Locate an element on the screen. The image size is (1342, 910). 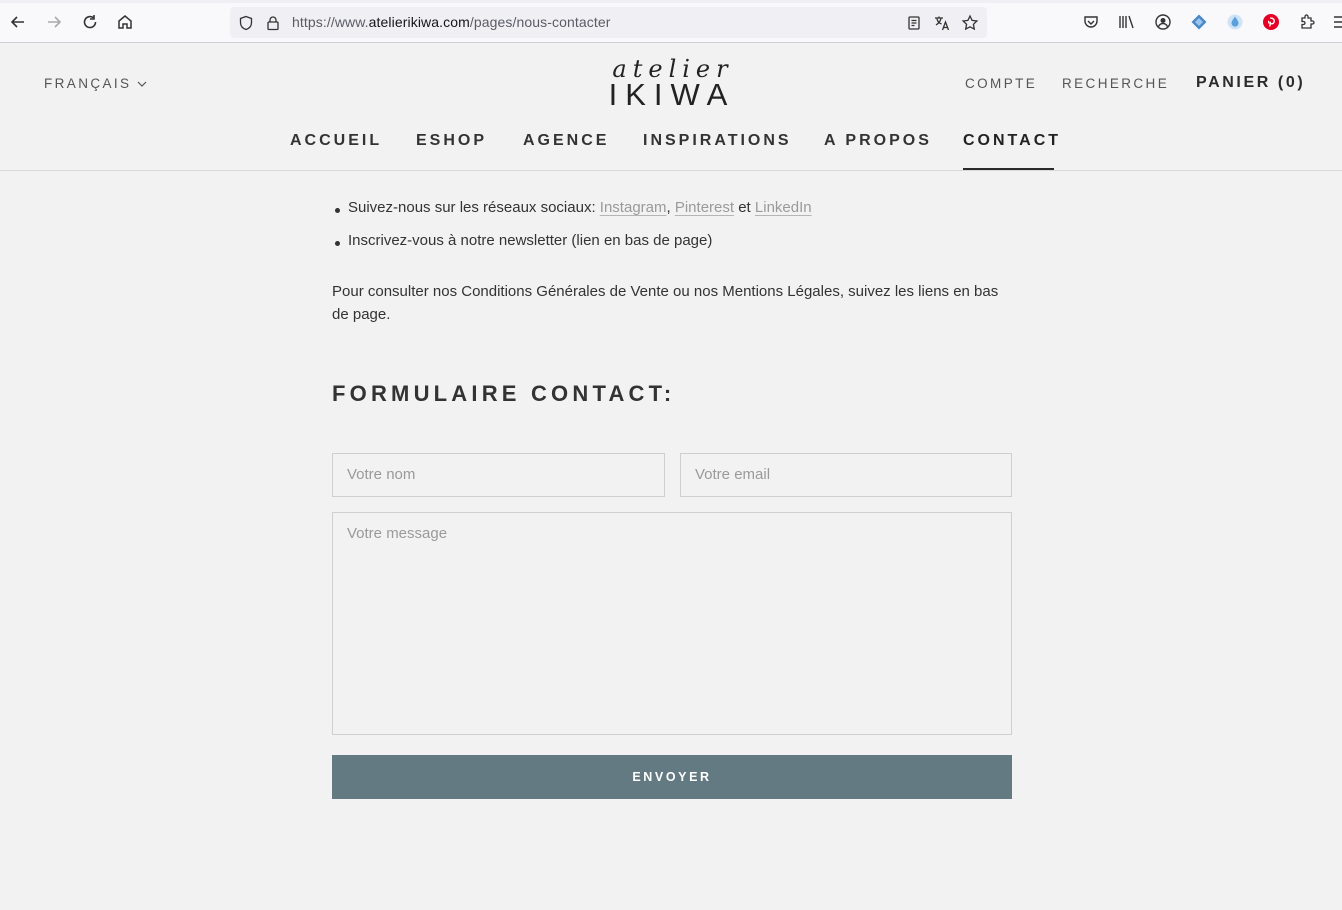
instagram-link: Instagram is located at coordinates (633, 207).